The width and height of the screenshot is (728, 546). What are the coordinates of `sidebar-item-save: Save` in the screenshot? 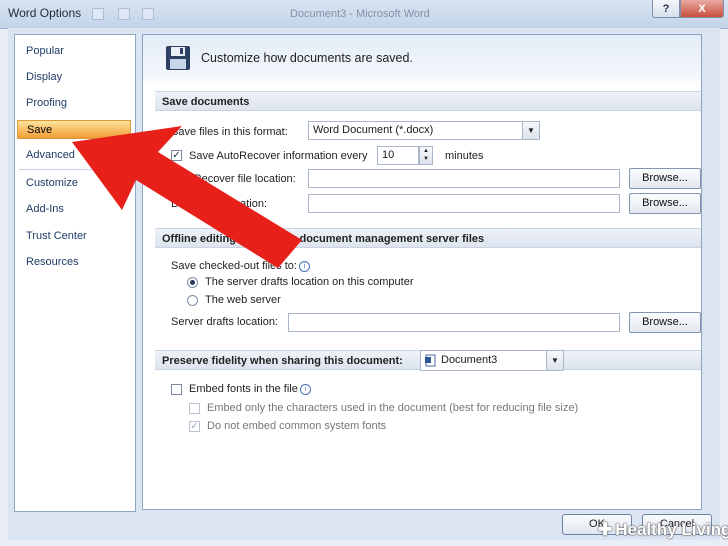 It's located at (74, 129).